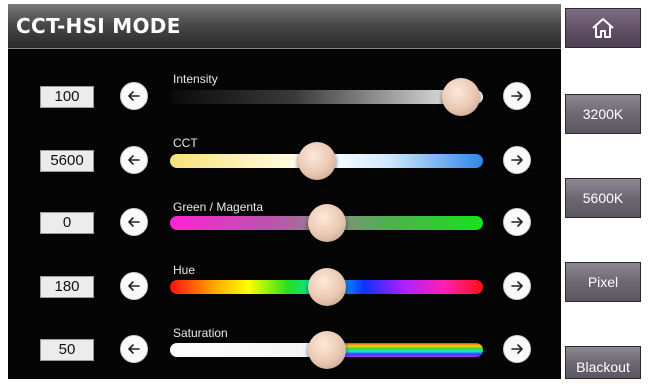  What do you see at coordinates (67, 287) in the screenshot?
I see `hue-value: 180` at bounding box center [67, 287].